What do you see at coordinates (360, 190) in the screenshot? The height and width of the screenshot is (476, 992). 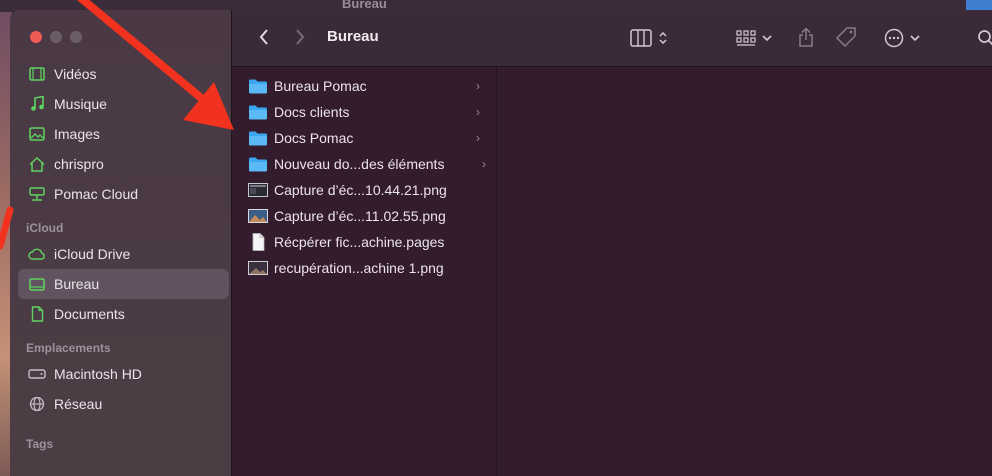 I see `file-name: Capture d’éc...10.44.21.png` at bounding box center [360, 190].